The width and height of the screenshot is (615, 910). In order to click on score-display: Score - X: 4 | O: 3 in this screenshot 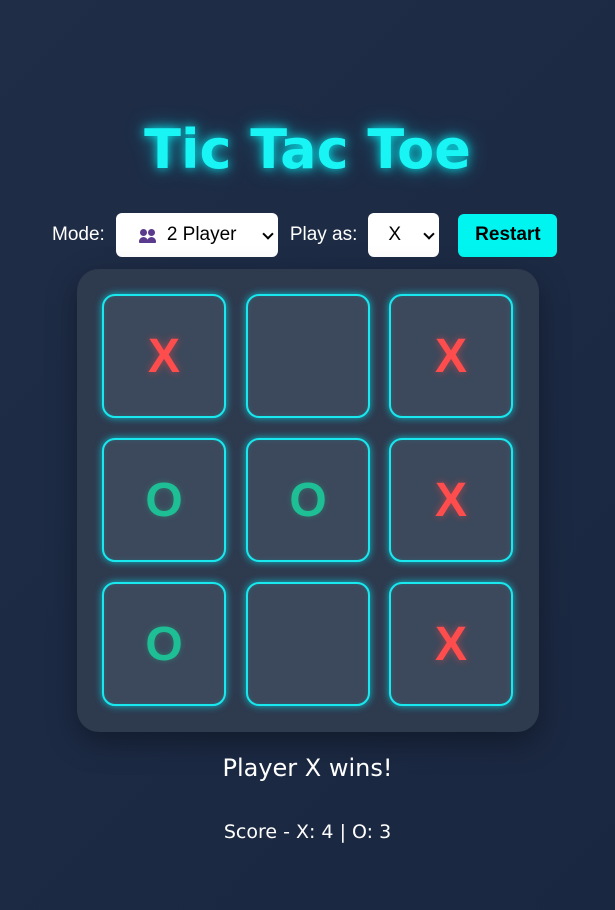, I will do `click(307, 832)`.